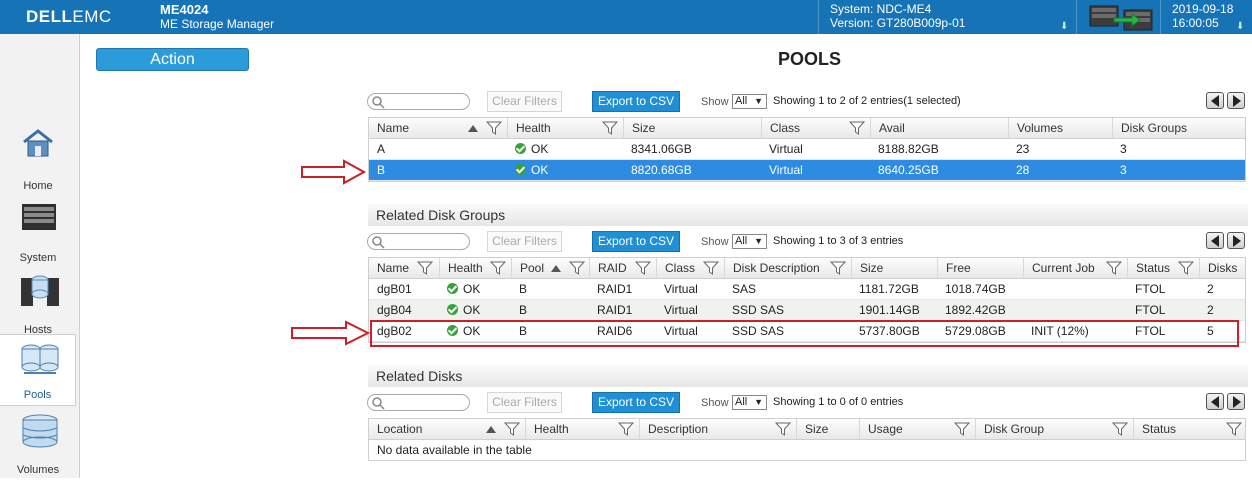 Image resolution: width=1252 pixels, height=480 pixels. What do you see at coordinates (1223, 268) in the screenshot?
I see `col-header-disks: Disks` at bounding box center [1223, 268].